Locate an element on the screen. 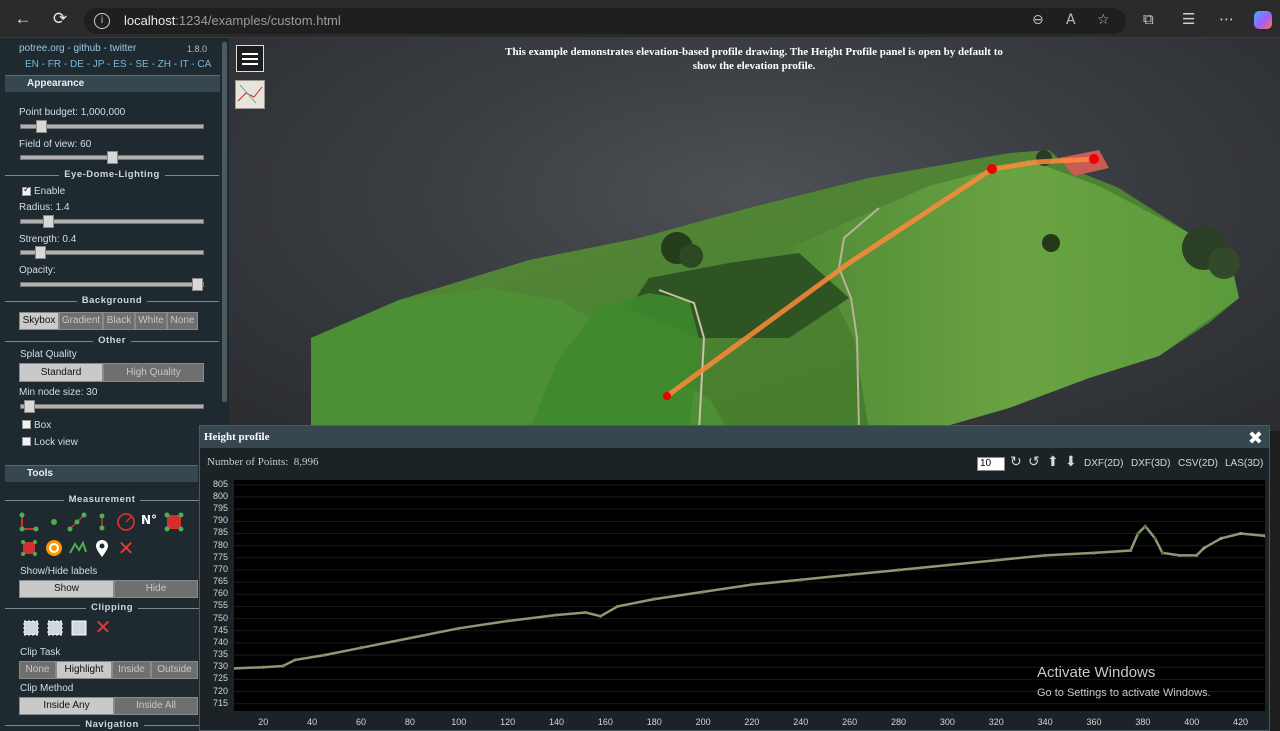 The image size is (1280, 731). show-labels-button: Show is located at coordinates (66, 589).